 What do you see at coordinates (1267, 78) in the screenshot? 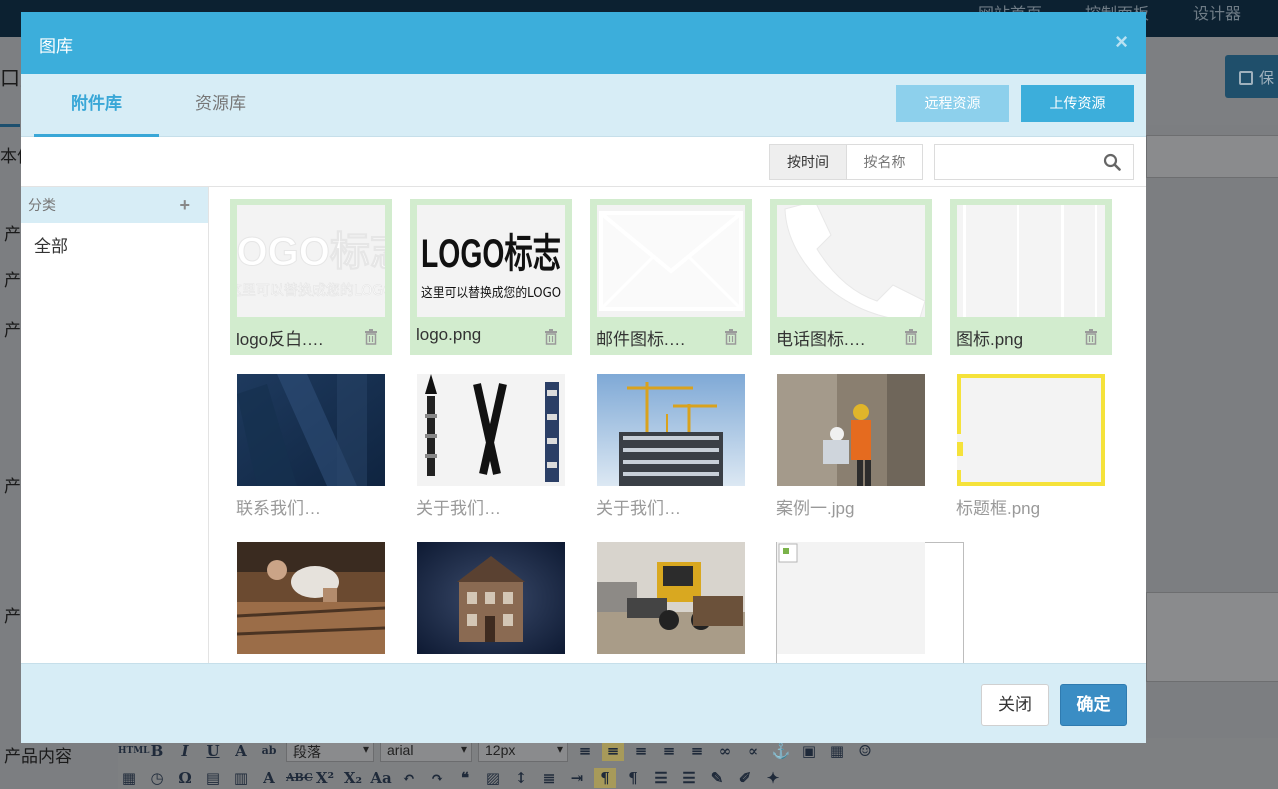
I see `save-label: 保` at bounding box center [1267, 78].